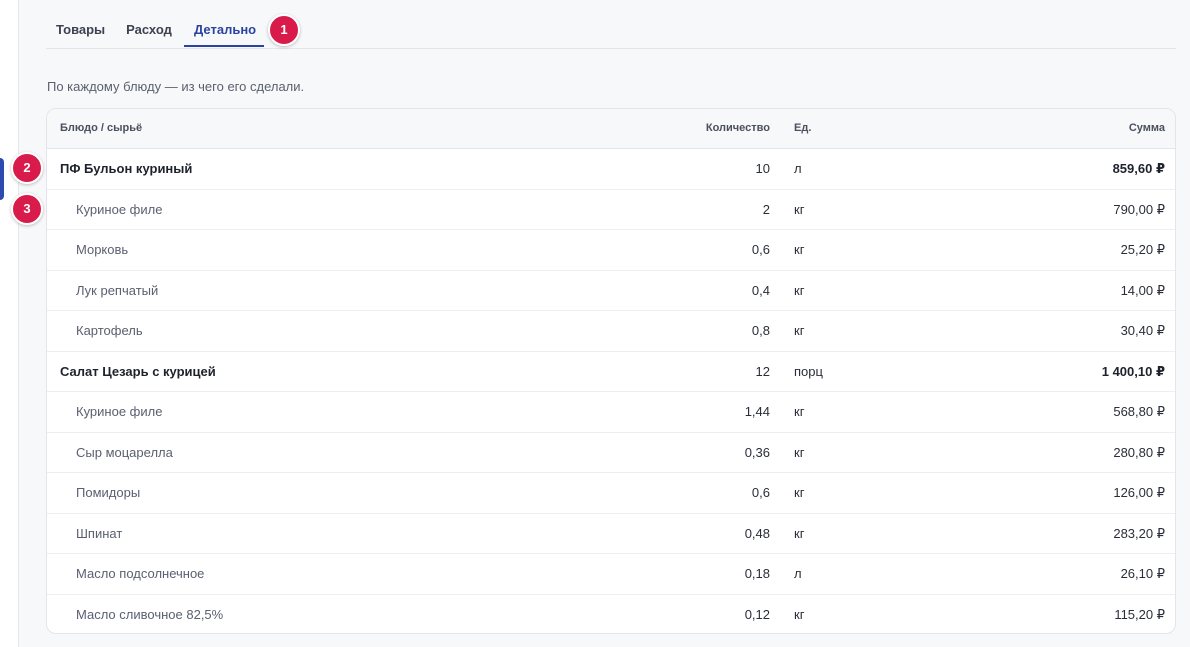 The image size is (1190, 647). What do you see at coordinates (808, 371) in the screenshot?
I see `row-unit: порц` at bounding box center [808, 371].